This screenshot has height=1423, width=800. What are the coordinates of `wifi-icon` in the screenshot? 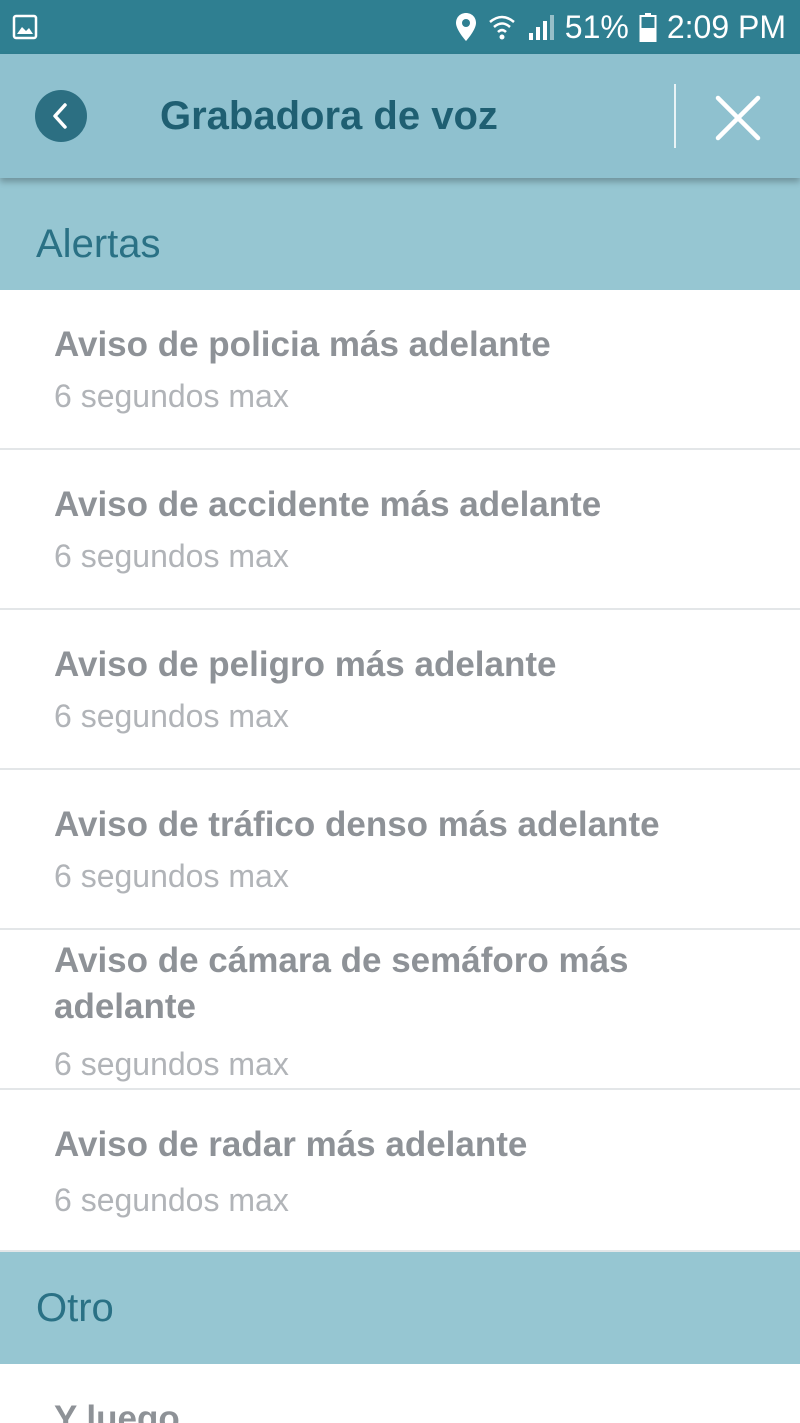 It's located at (501, 27).